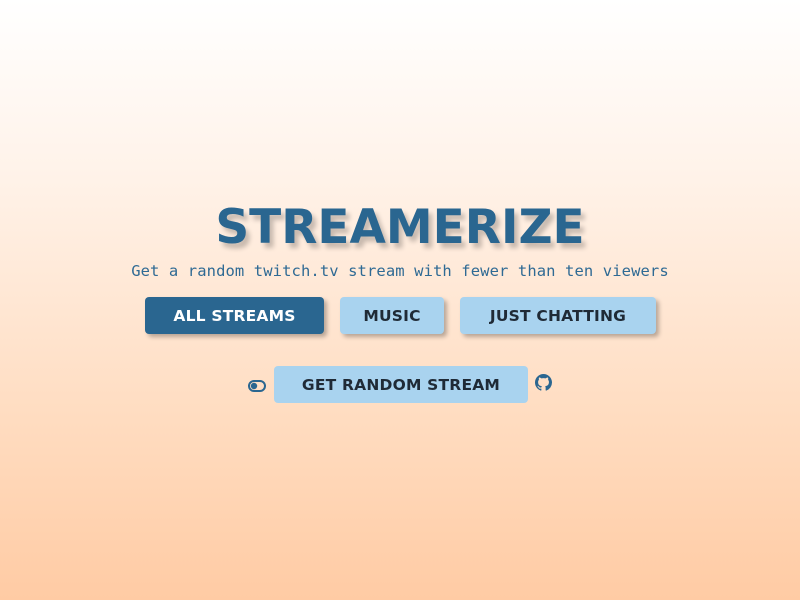 The image size is (800, 600). I want to click on category-music-button: MUSIC, so click(392, 315).